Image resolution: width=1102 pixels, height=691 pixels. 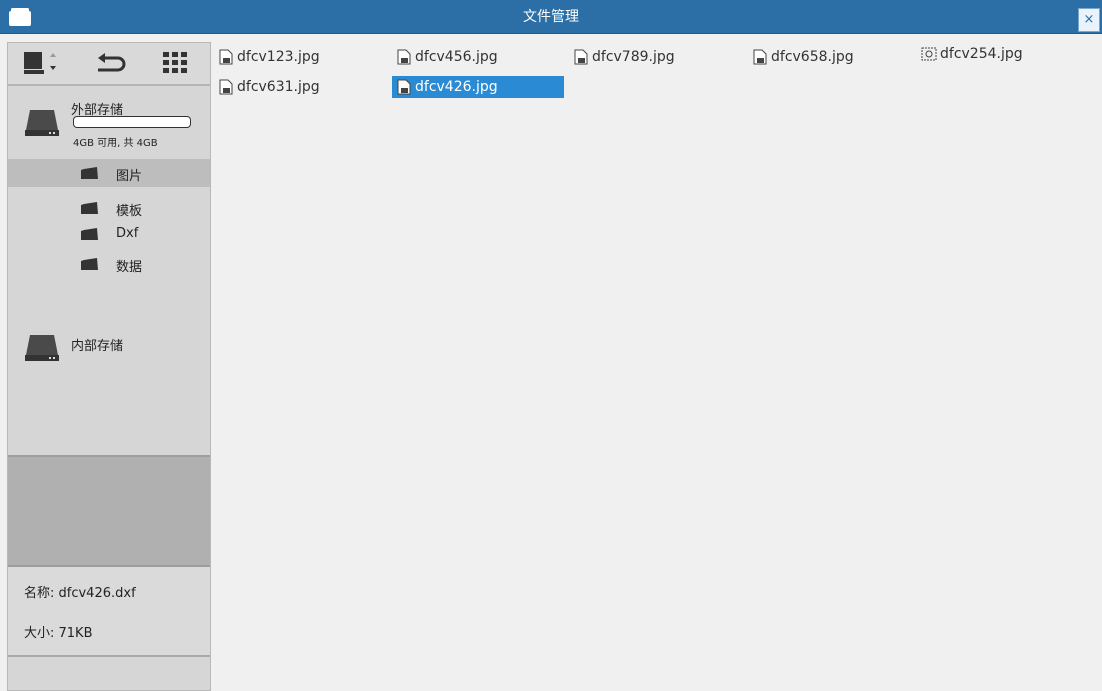 I want to click on file-item: dfcv254.jpg, so click(x=973, y=54).